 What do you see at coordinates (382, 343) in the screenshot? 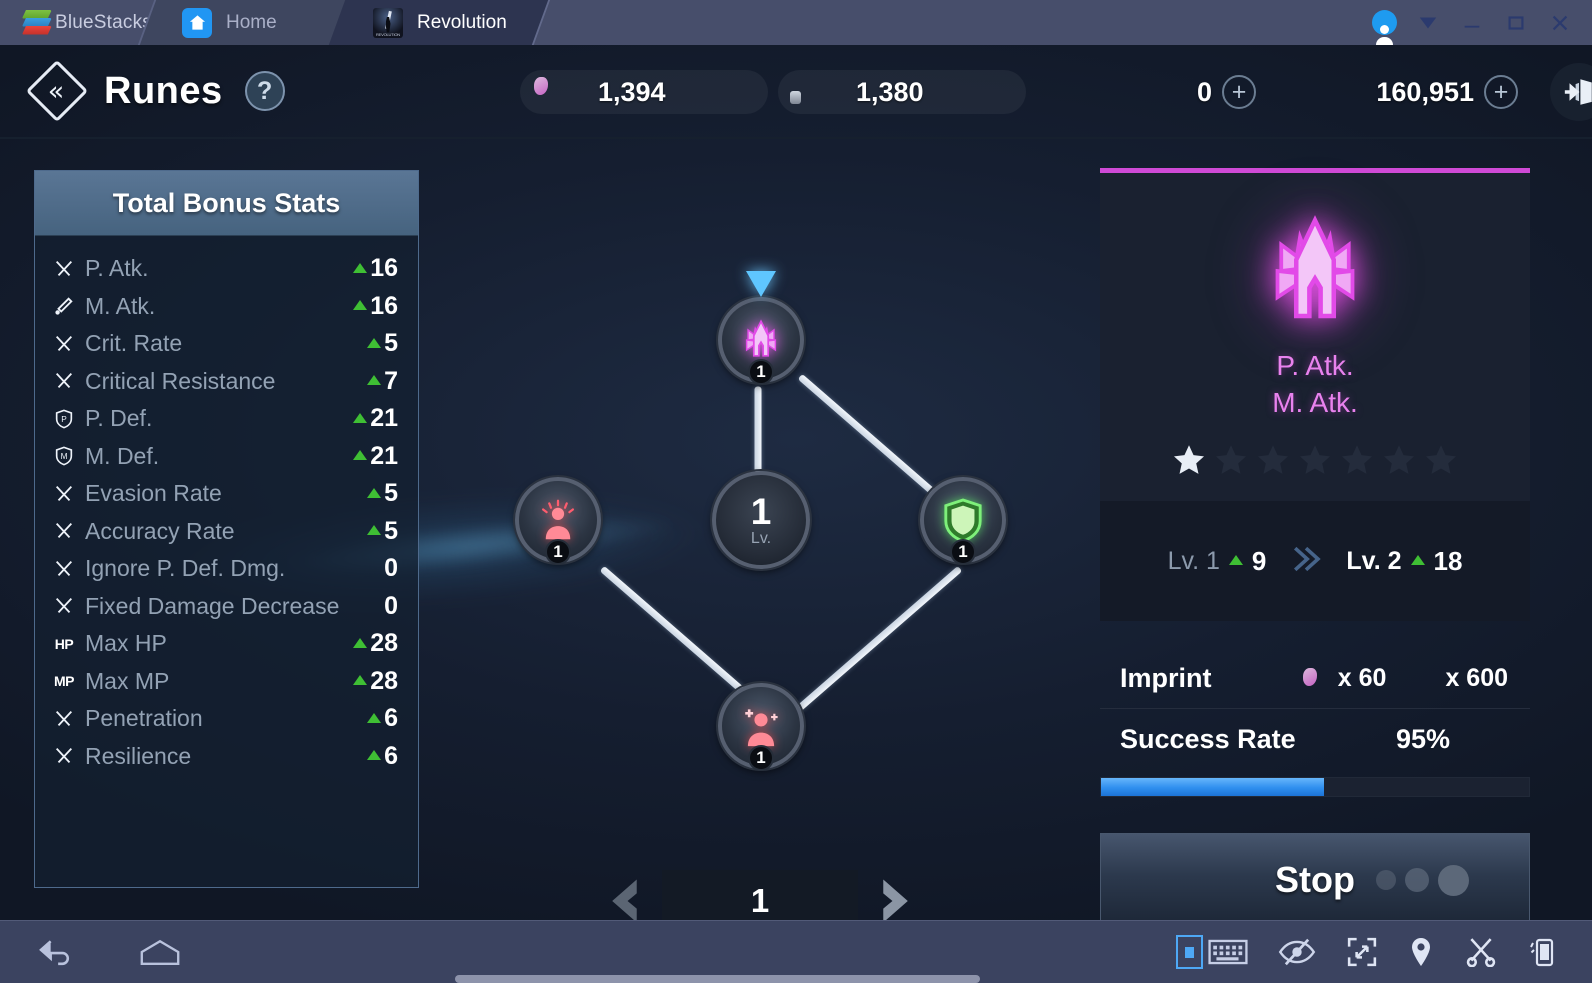
I see `stat-value: 5` at bounding box center [382, 343].